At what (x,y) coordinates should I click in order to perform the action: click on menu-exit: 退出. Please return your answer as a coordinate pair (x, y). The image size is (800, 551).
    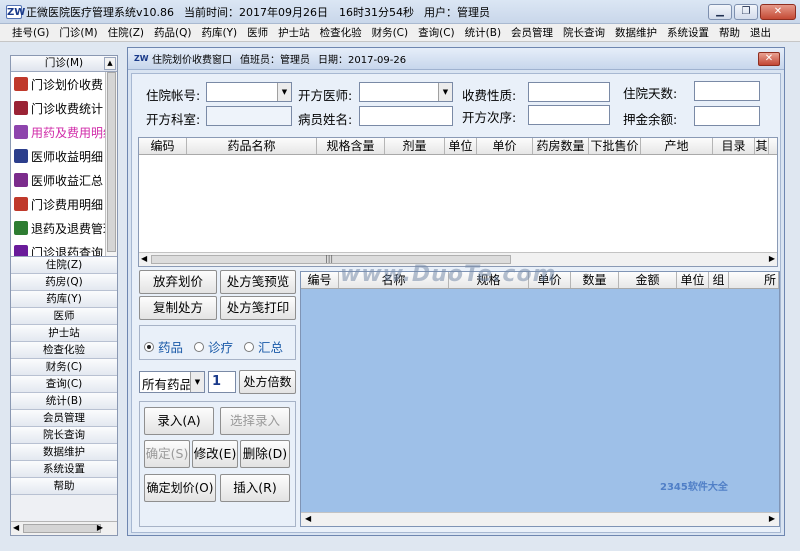
    Looking at the image, I should click on (760, 32).